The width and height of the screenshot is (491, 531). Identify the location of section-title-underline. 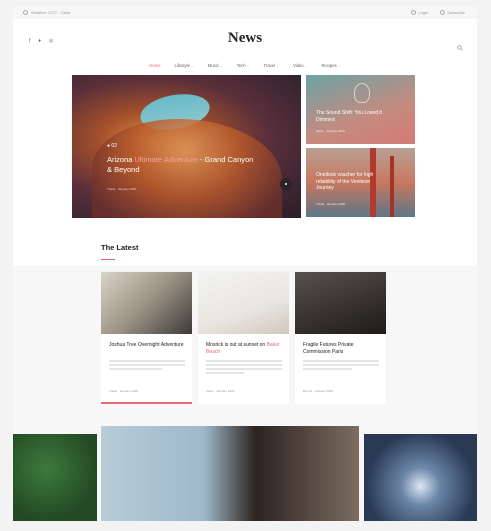
(108, 259).